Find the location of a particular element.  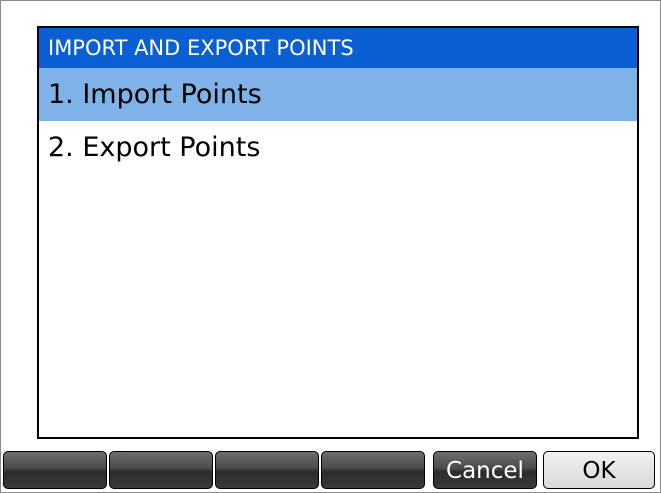

softkey-menu: Cancel OK is located at coordinates (330, 471).